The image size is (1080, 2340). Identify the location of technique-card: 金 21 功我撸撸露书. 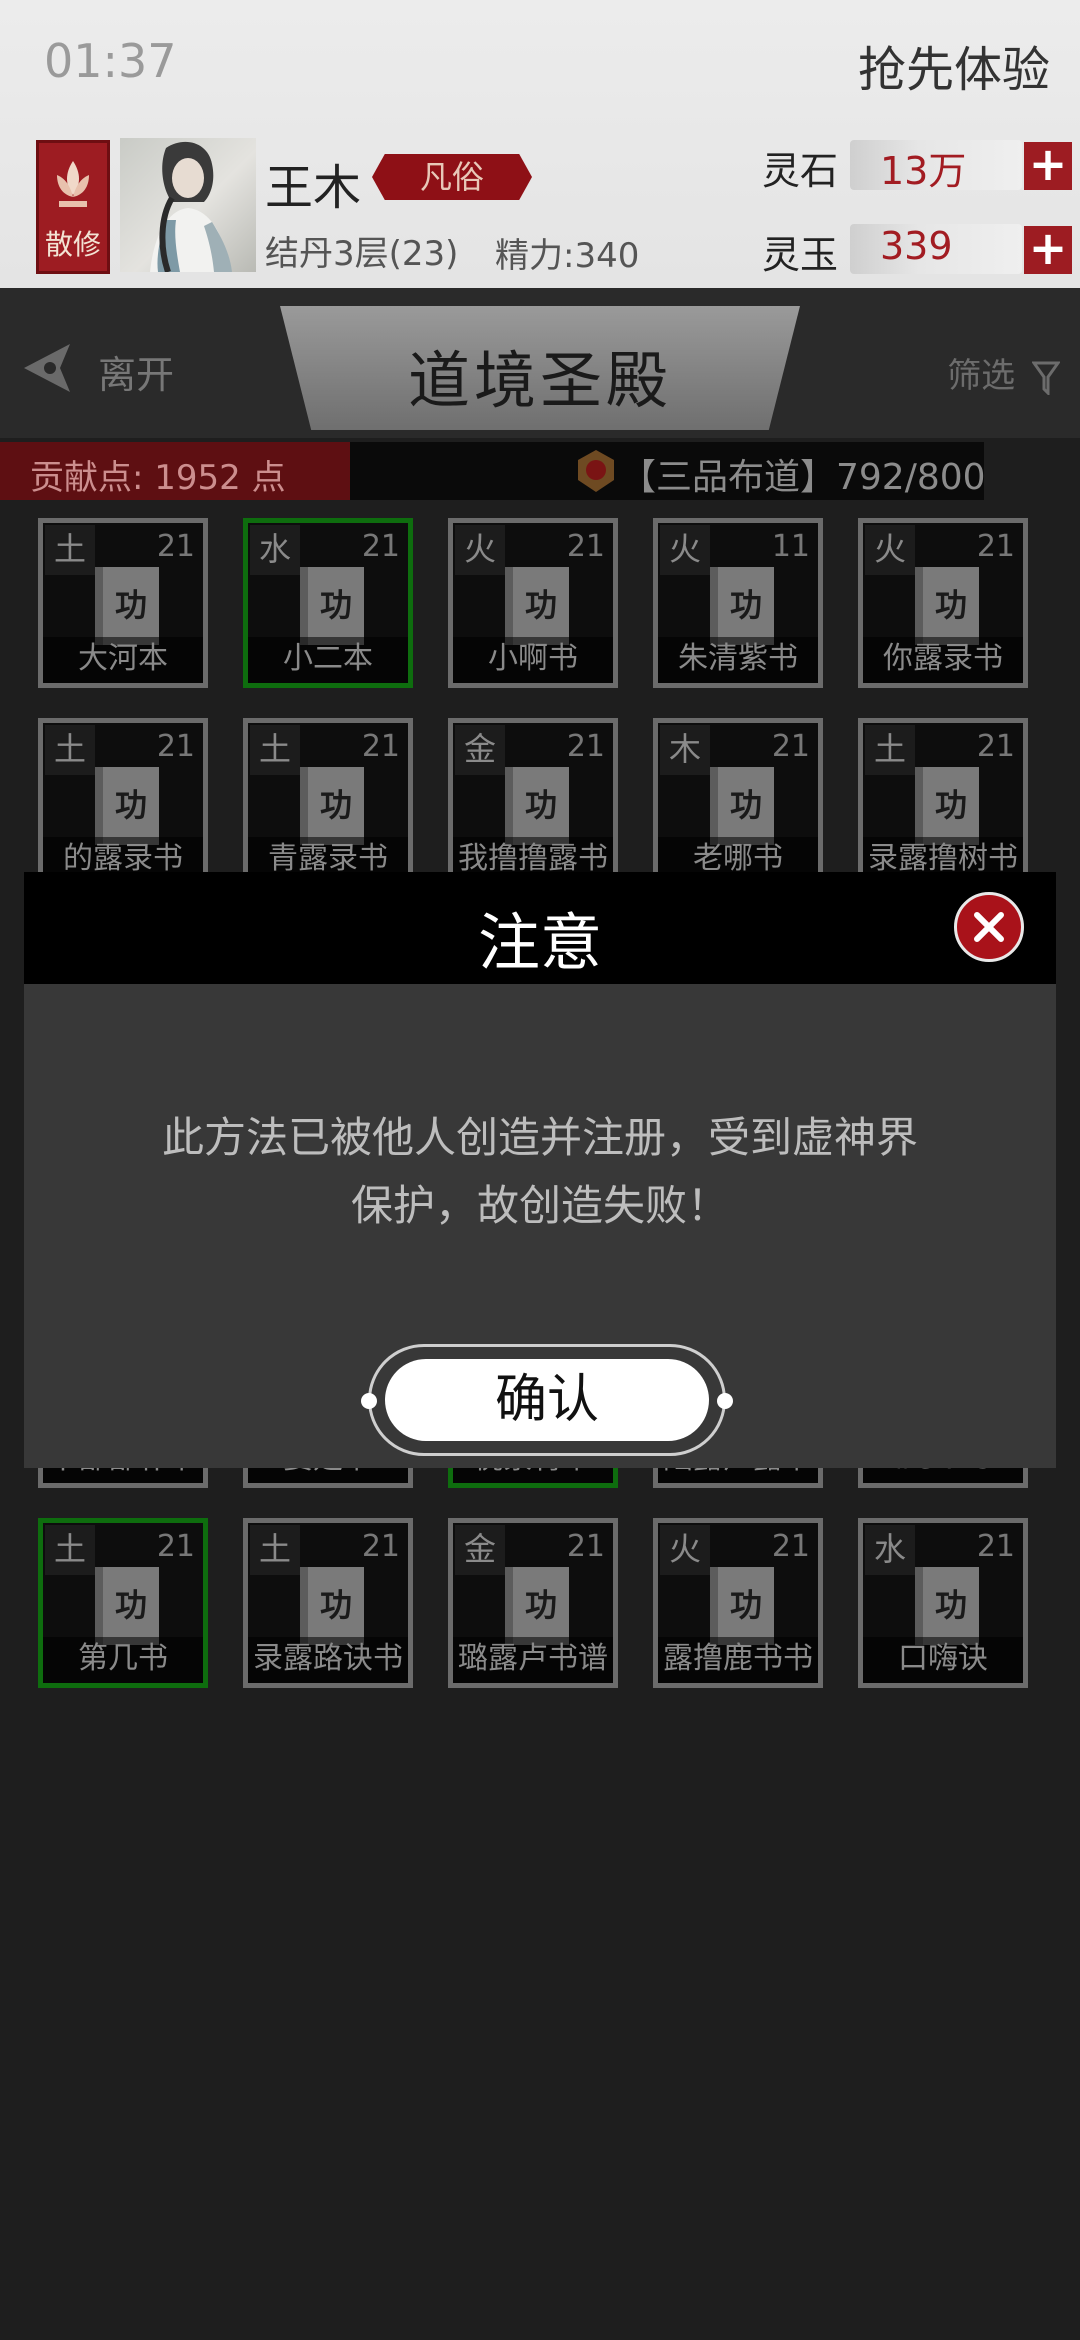
(533, 803).